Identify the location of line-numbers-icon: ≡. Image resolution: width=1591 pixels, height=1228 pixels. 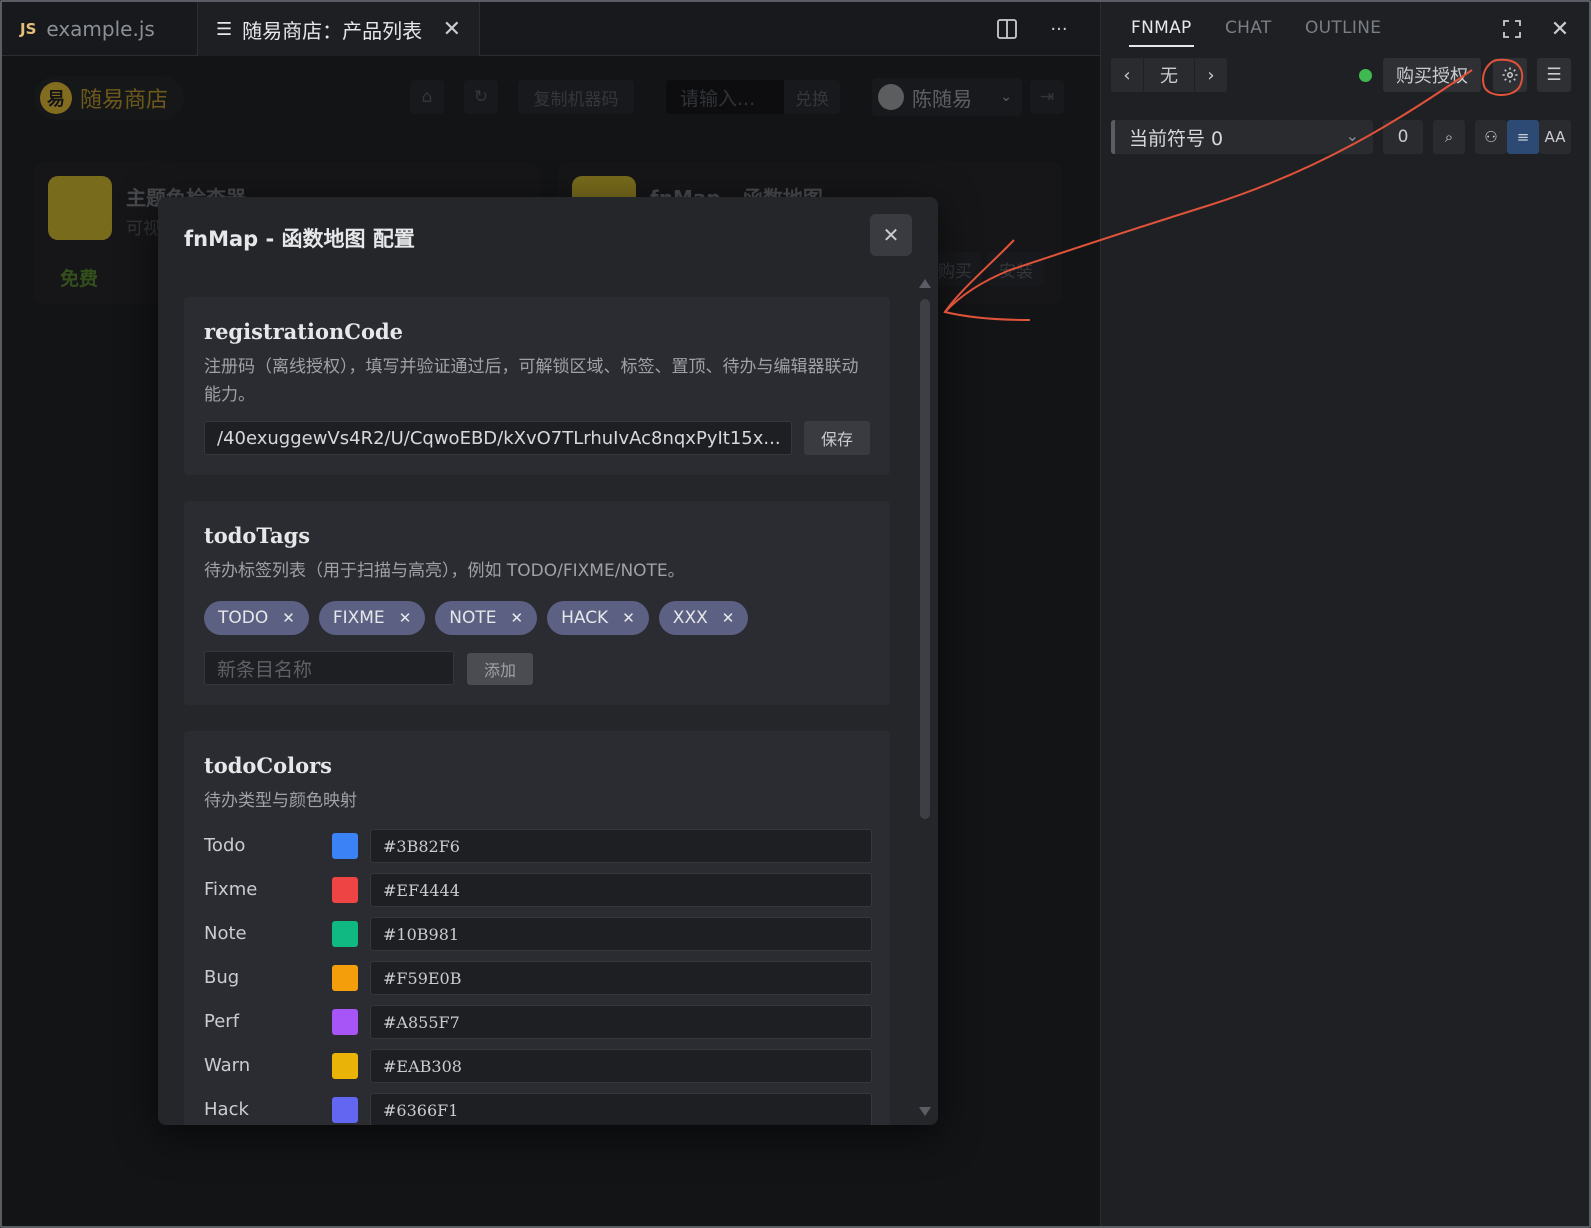
(1523, 137).